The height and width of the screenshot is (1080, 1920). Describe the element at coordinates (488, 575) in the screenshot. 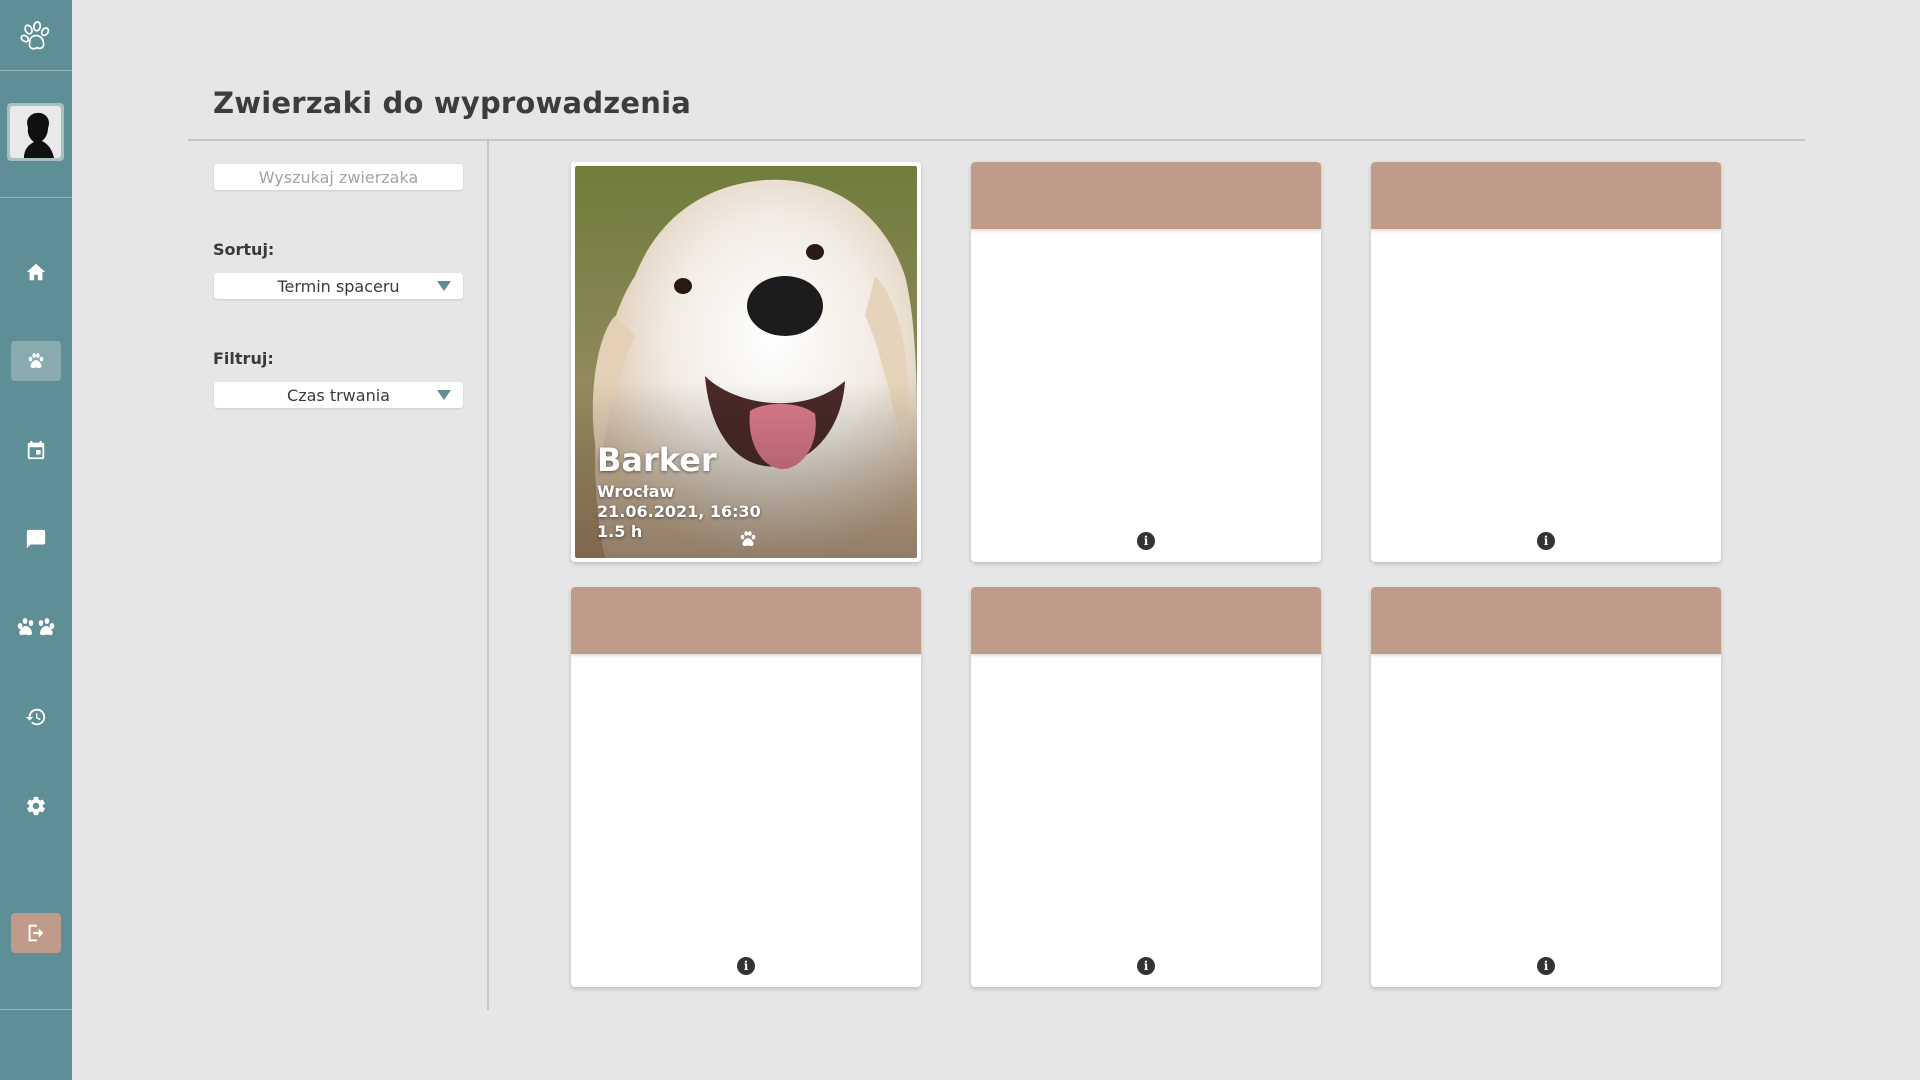

I see `vertical-divider` at that location.